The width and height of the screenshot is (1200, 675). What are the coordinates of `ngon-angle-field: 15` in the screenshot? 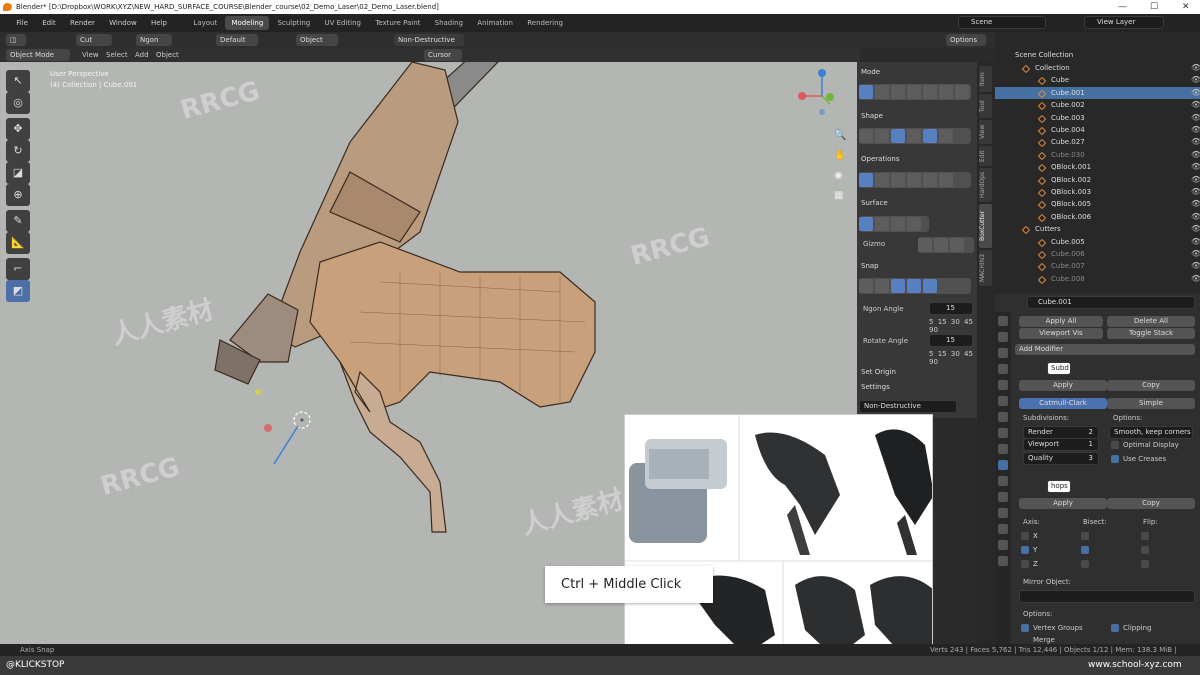 It's located at (951, 308).